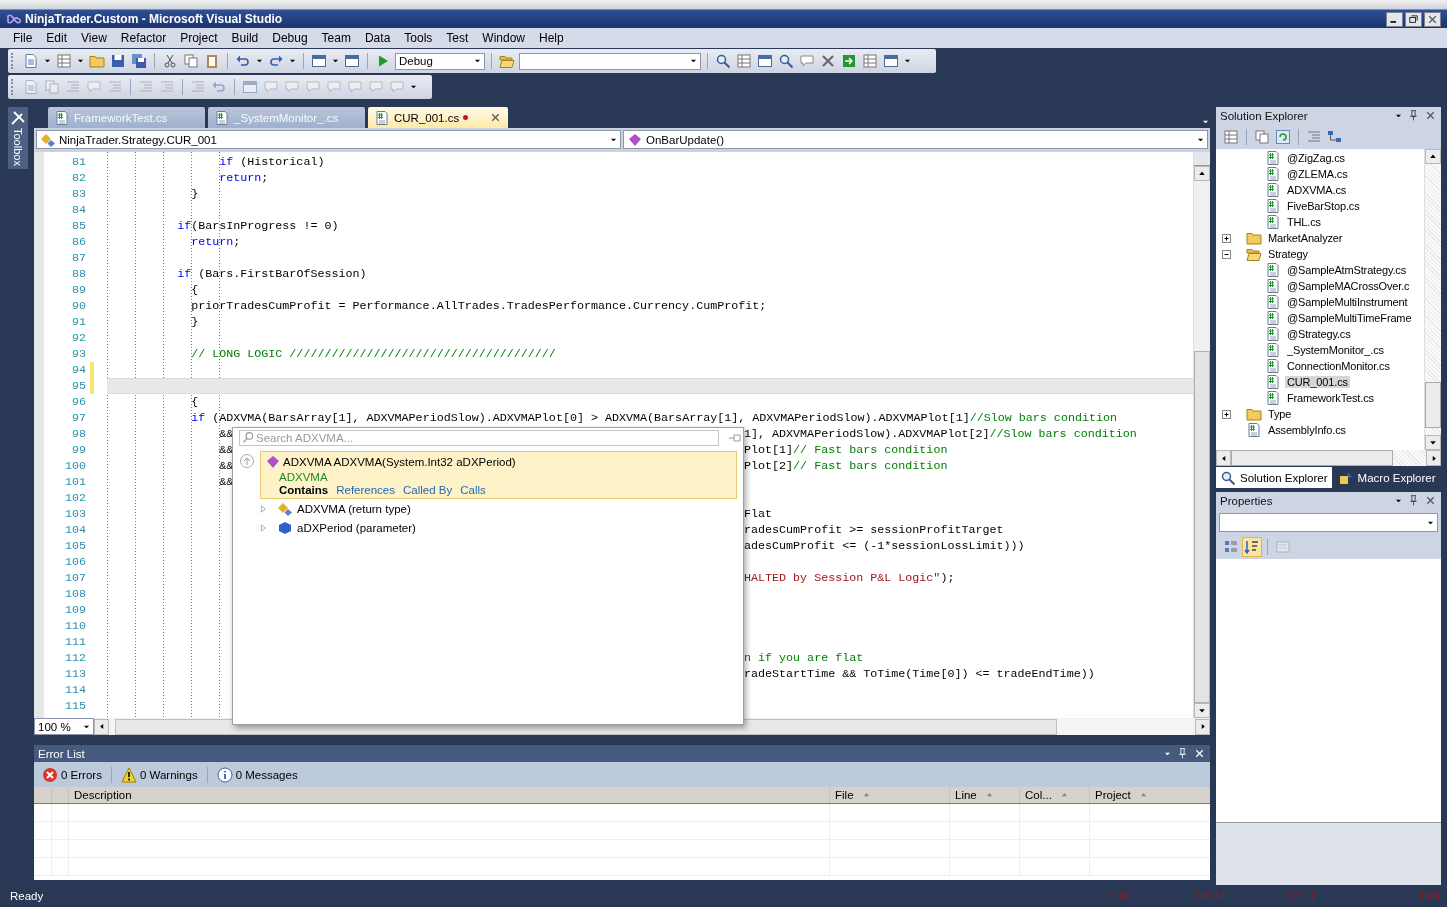  Describe the element at coordinates (1330, 398) in the screenshot. I see `tree-item: FrameworkTest.cs` at that location.